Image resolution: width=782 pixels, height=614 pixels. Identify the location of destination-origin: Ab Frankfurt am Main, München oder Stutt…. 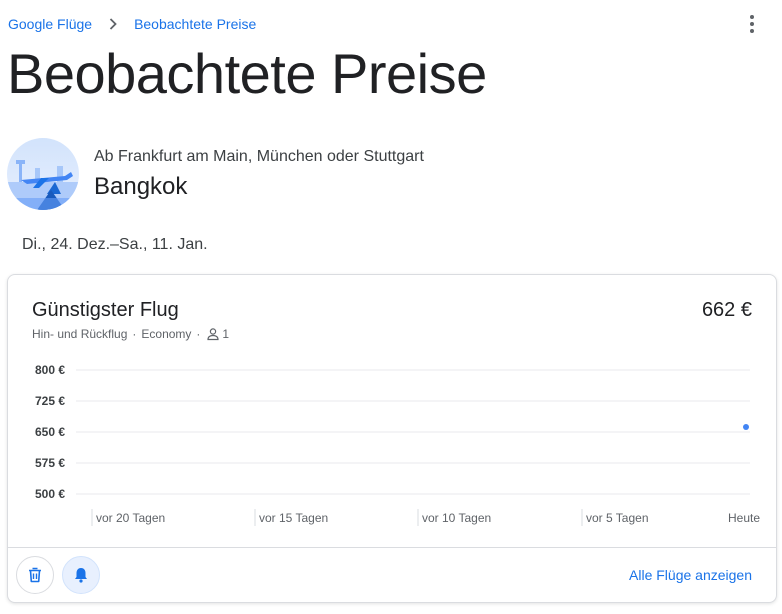
(259, 156).